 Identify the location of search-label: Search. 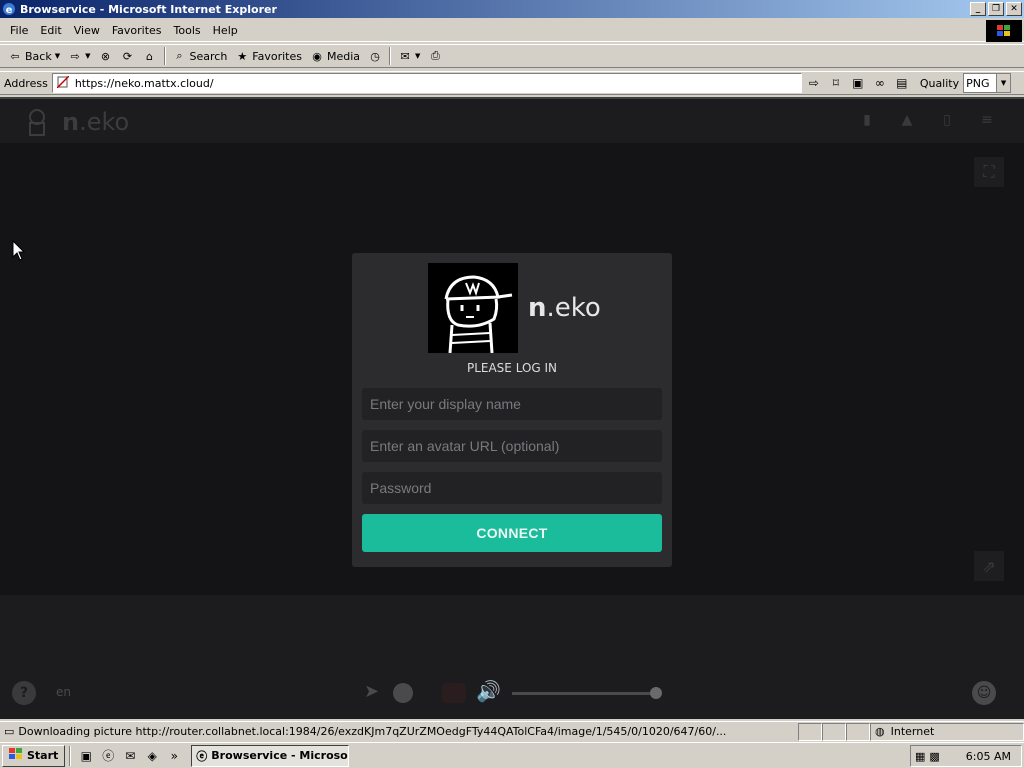
(208, 56).